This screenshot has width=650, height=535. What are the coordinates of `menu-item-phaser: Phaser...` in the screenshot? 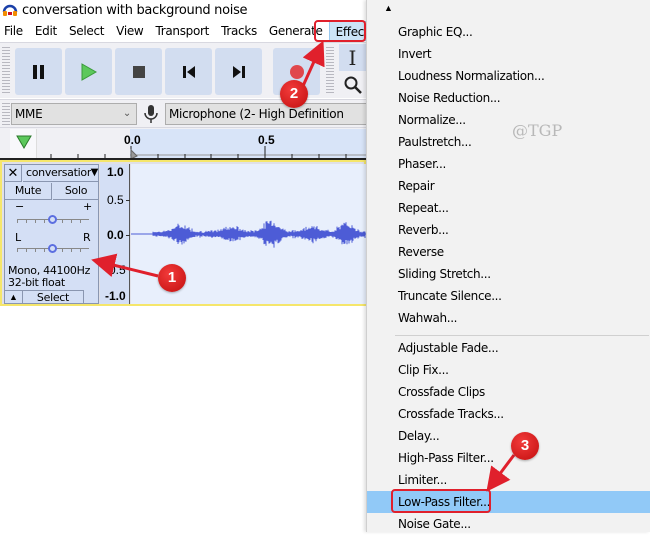 It's located at (508, 164).